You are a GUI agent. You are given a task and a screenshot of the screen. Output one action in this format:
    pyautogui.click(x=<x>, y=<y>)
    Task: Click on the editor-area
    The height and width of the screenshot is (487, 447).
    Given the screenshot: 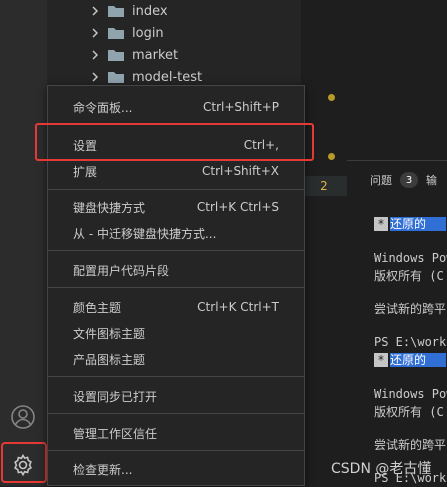 What is the action you would take?
    pyautogui.click(x=374, y=80)
    